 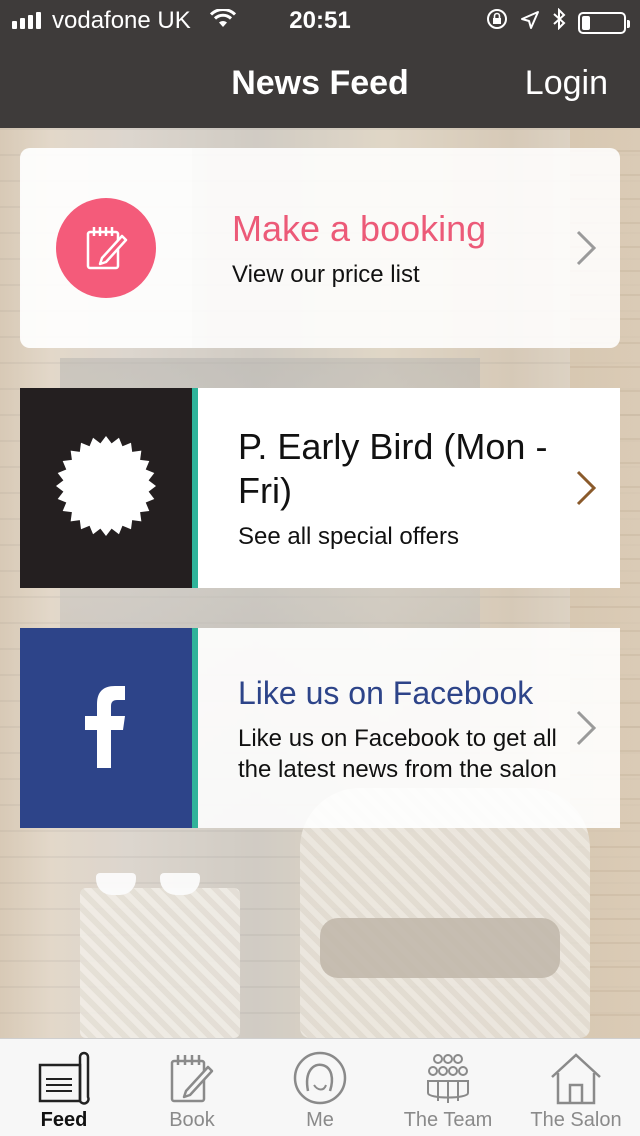 What do you see at coordinates (386, 693) in the screenshot?
I see `facebook-title: Like us on Facebook` at bounding box center [386, 693].